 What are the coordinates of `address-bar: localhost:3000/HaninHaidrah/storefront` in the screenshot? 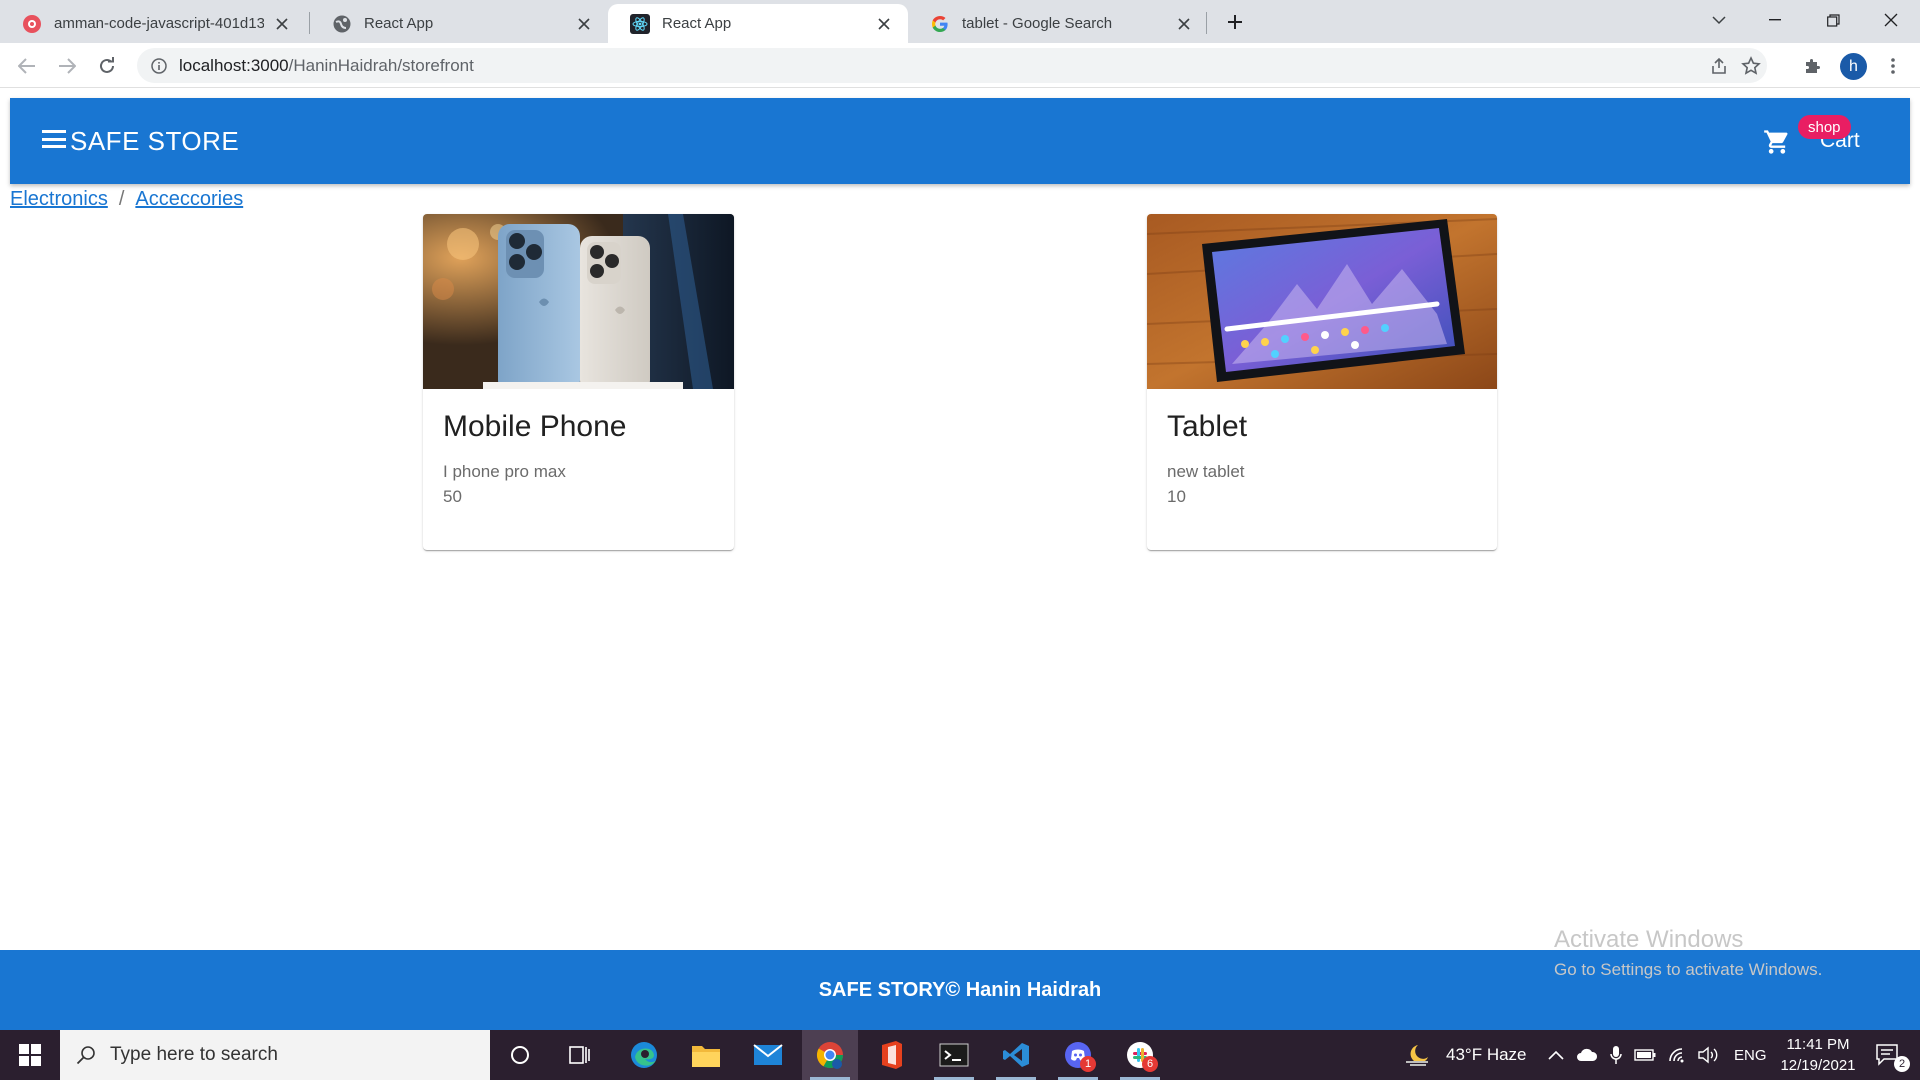 It's located at (952, 65).